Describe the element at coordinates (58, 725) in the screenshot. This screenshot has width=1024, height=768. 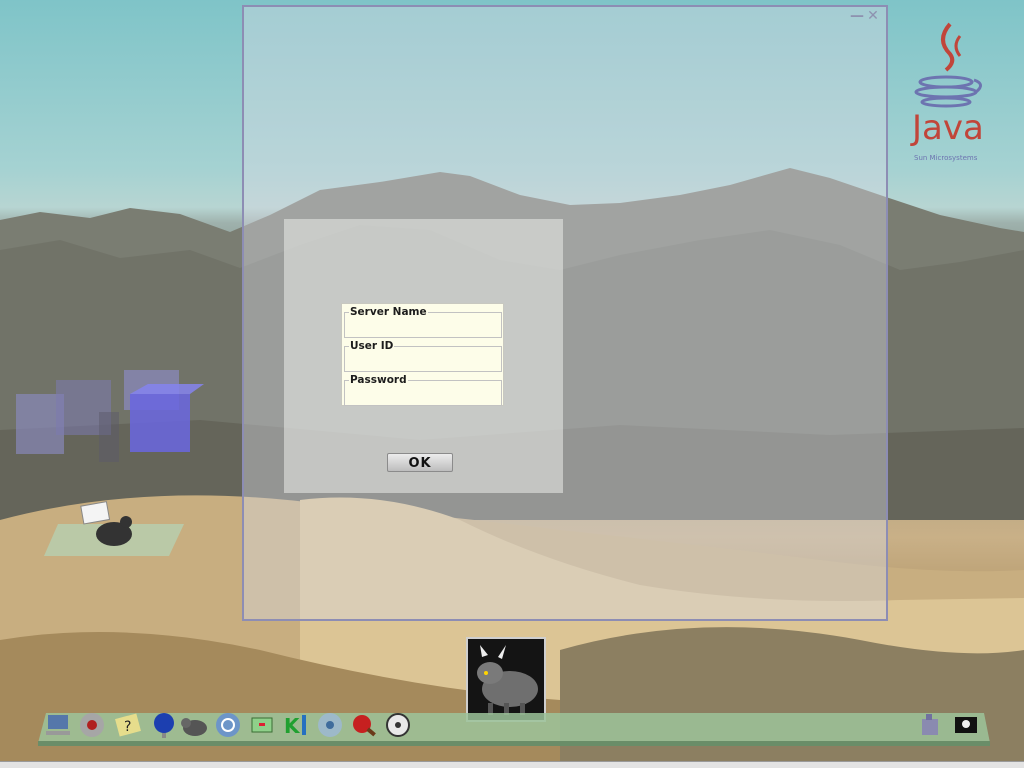
I see `computer-icon` at that location.